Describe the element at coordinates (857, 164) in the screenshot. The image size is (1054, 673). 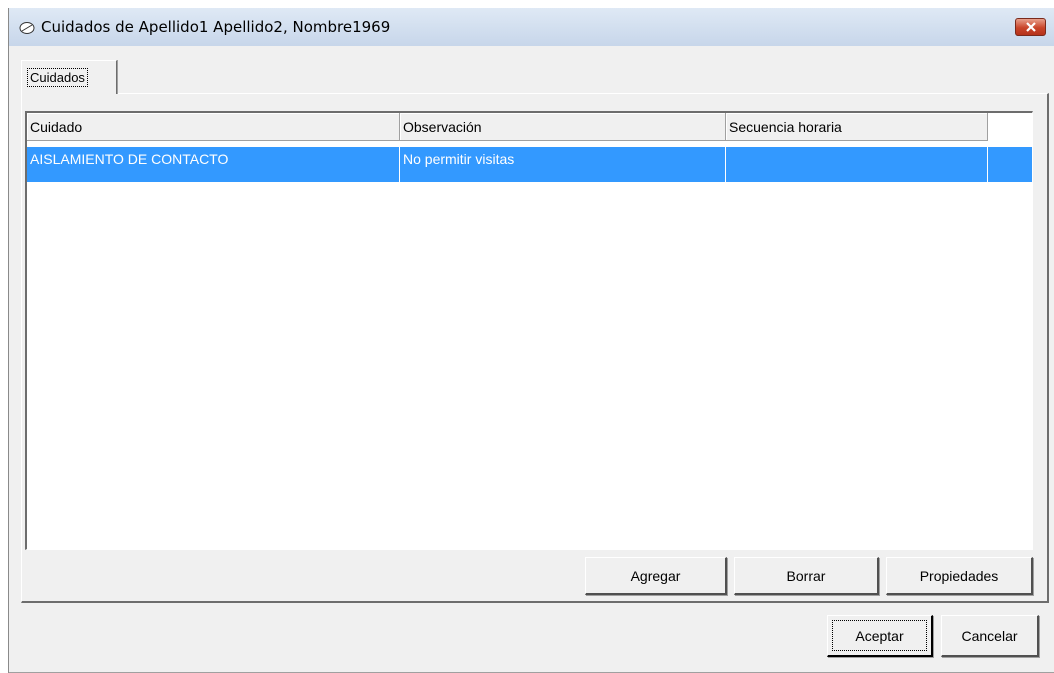
I see `cell-secuencia-horaria` at that location.